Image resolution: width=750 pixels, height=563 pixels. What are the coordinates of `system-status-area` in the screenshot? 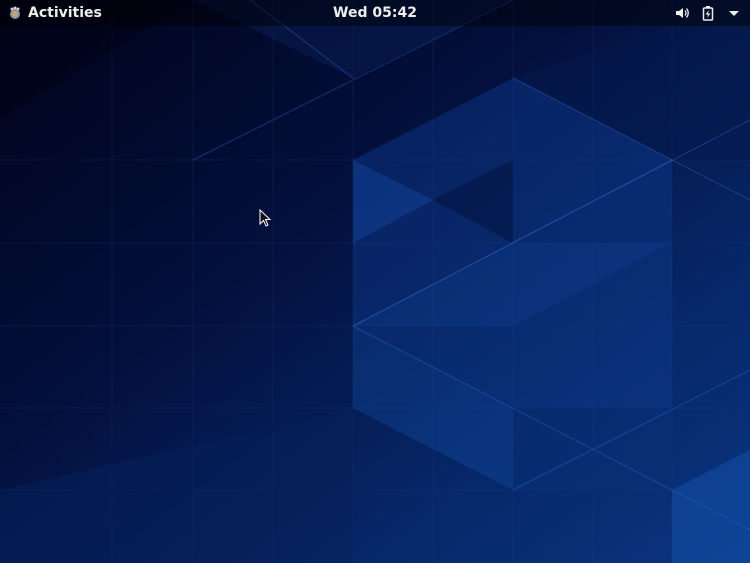 It's located at (708, 13).